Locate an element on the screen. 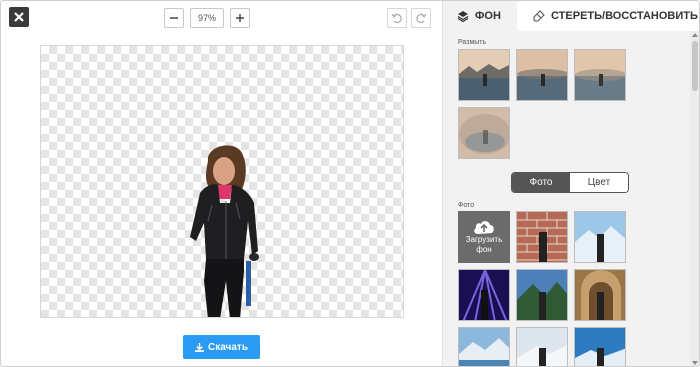 The width and height of the screenshot is (700, 367). redo-icon is located at coordinates (421, 18).